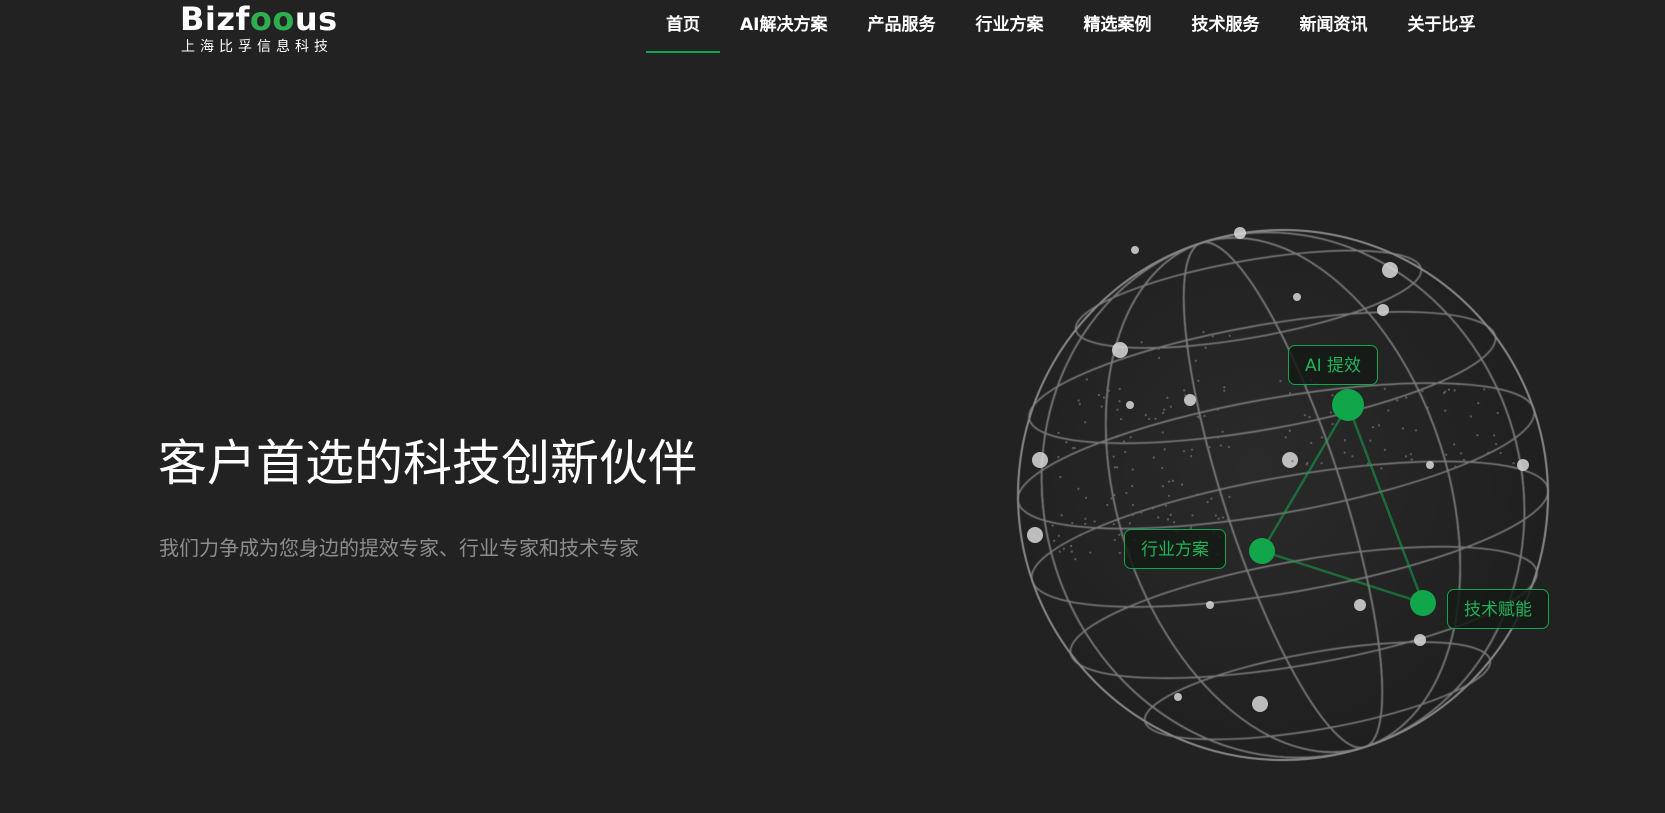 Image resolution: width=1665 pixels, height=813 pixels. Describe the element at coordinates (428, 463) in the screenshot. I see `hero-title: 客户首选的科技创新伙伴` at that location.